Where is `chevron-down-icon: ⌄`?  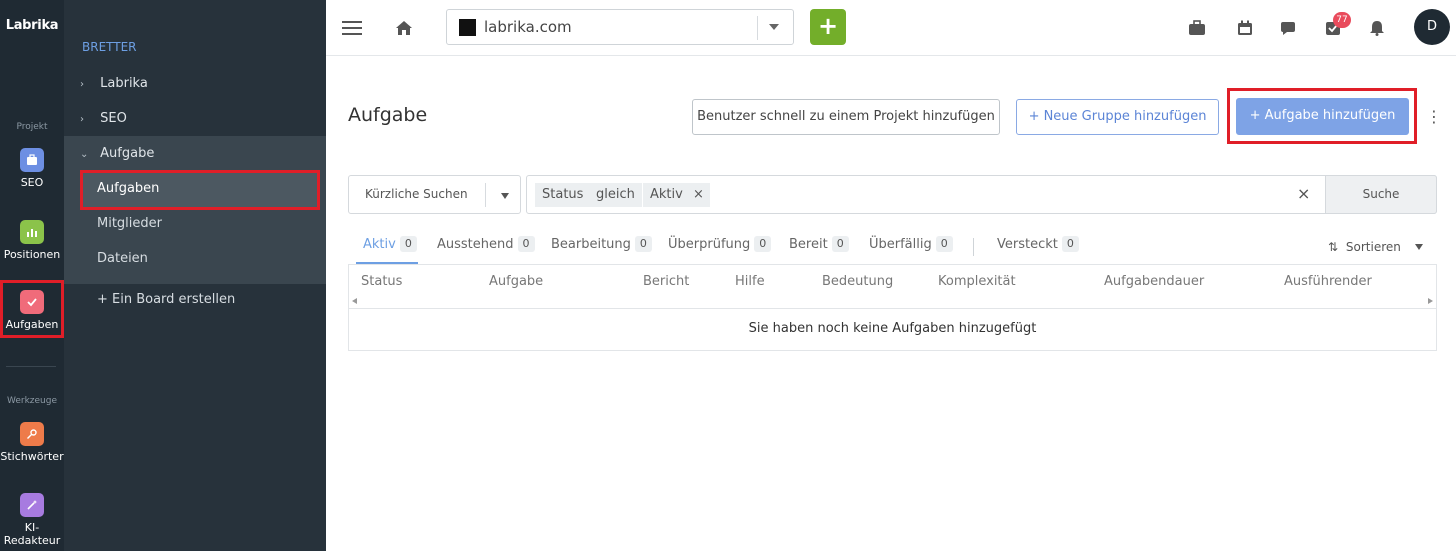 chevron-down-icon: ⌄ is located at coordinates (84, 154).